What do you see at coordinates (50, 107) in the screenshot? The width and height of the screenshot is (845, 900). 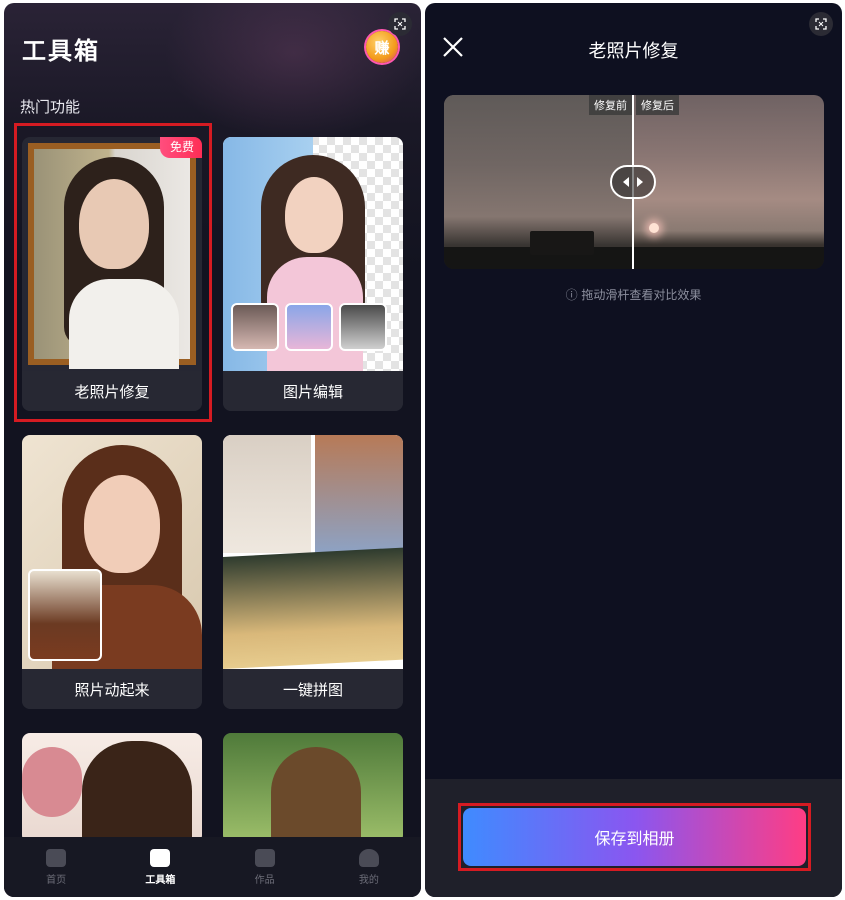 I see `section-title-hot: 热门功能` at bounding box center [50, 107].